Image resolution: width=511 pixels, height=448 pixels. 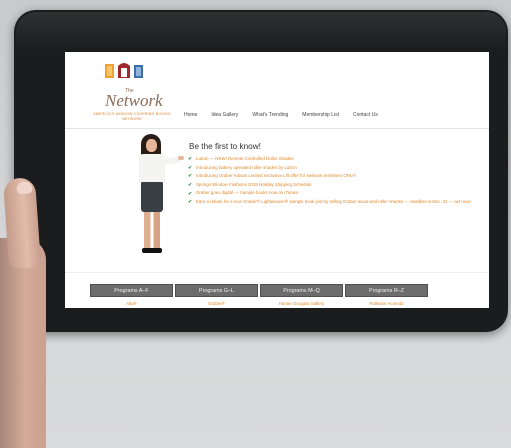 What do you see at coordinates (277, 272) in the screenshot?
I see `section-divider` at bounding box center [277, 272].